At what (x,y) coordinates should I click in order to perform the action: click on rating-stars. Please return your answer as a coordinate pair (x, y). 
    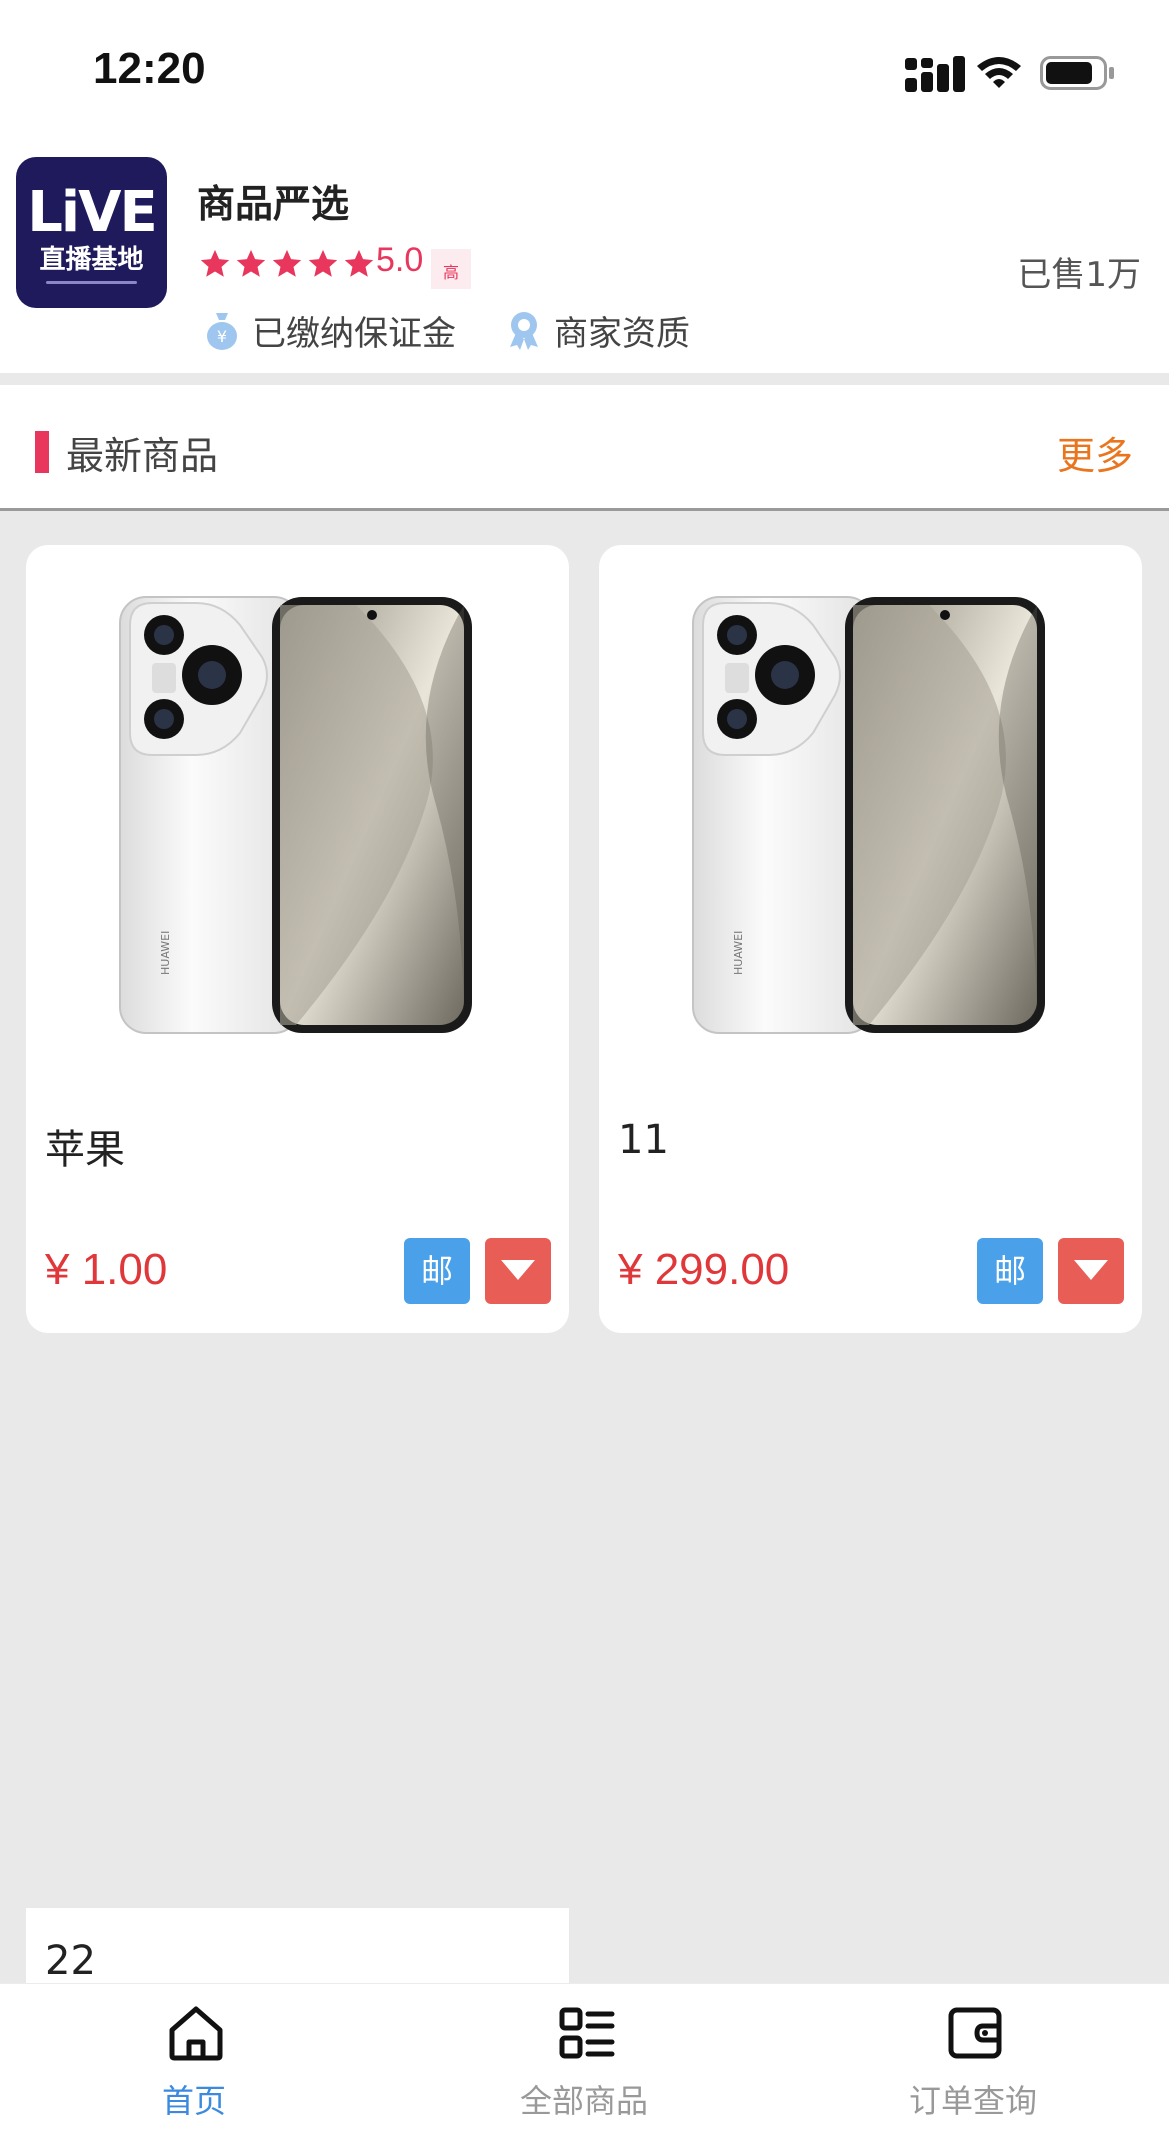
    Looking at the image, I should click on (287, 265).